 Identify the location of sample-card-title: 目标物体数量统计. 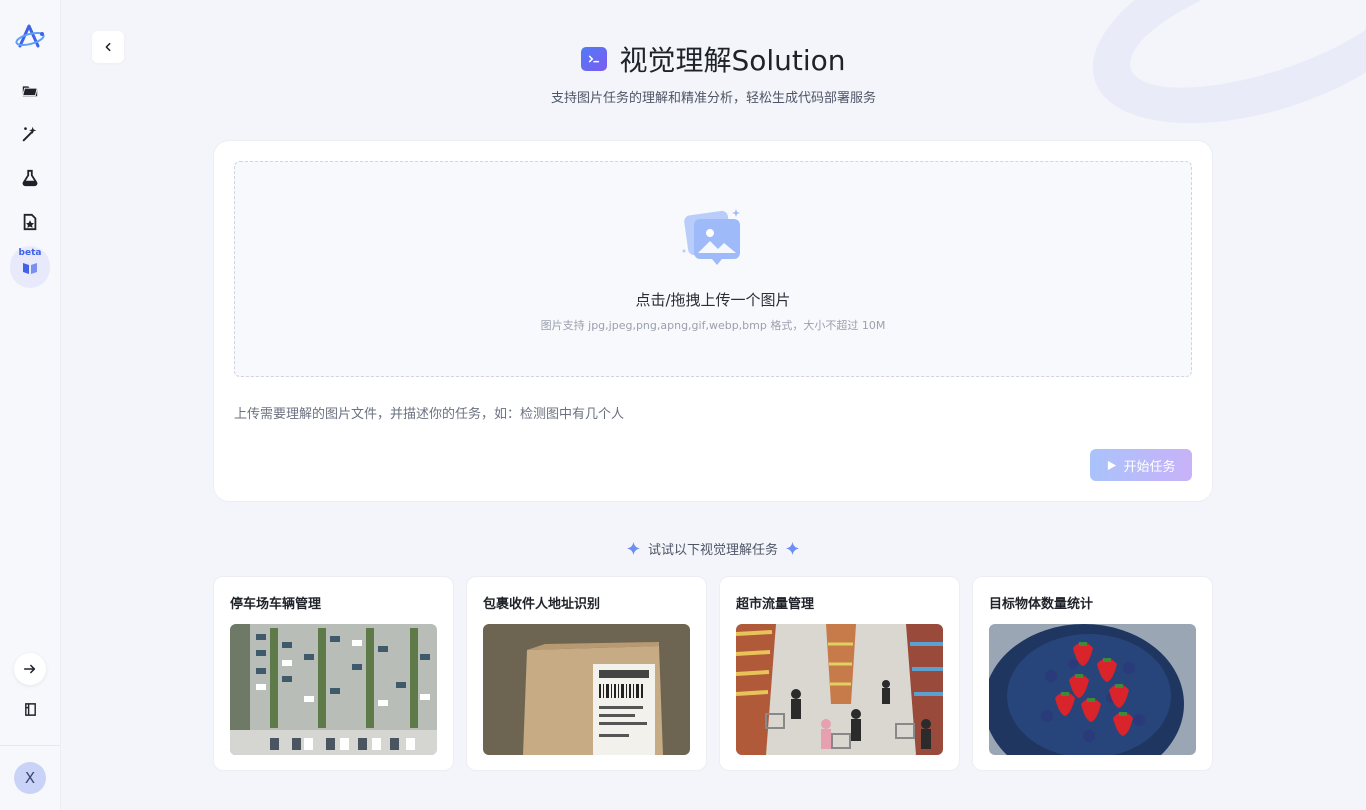
(1041, 604).